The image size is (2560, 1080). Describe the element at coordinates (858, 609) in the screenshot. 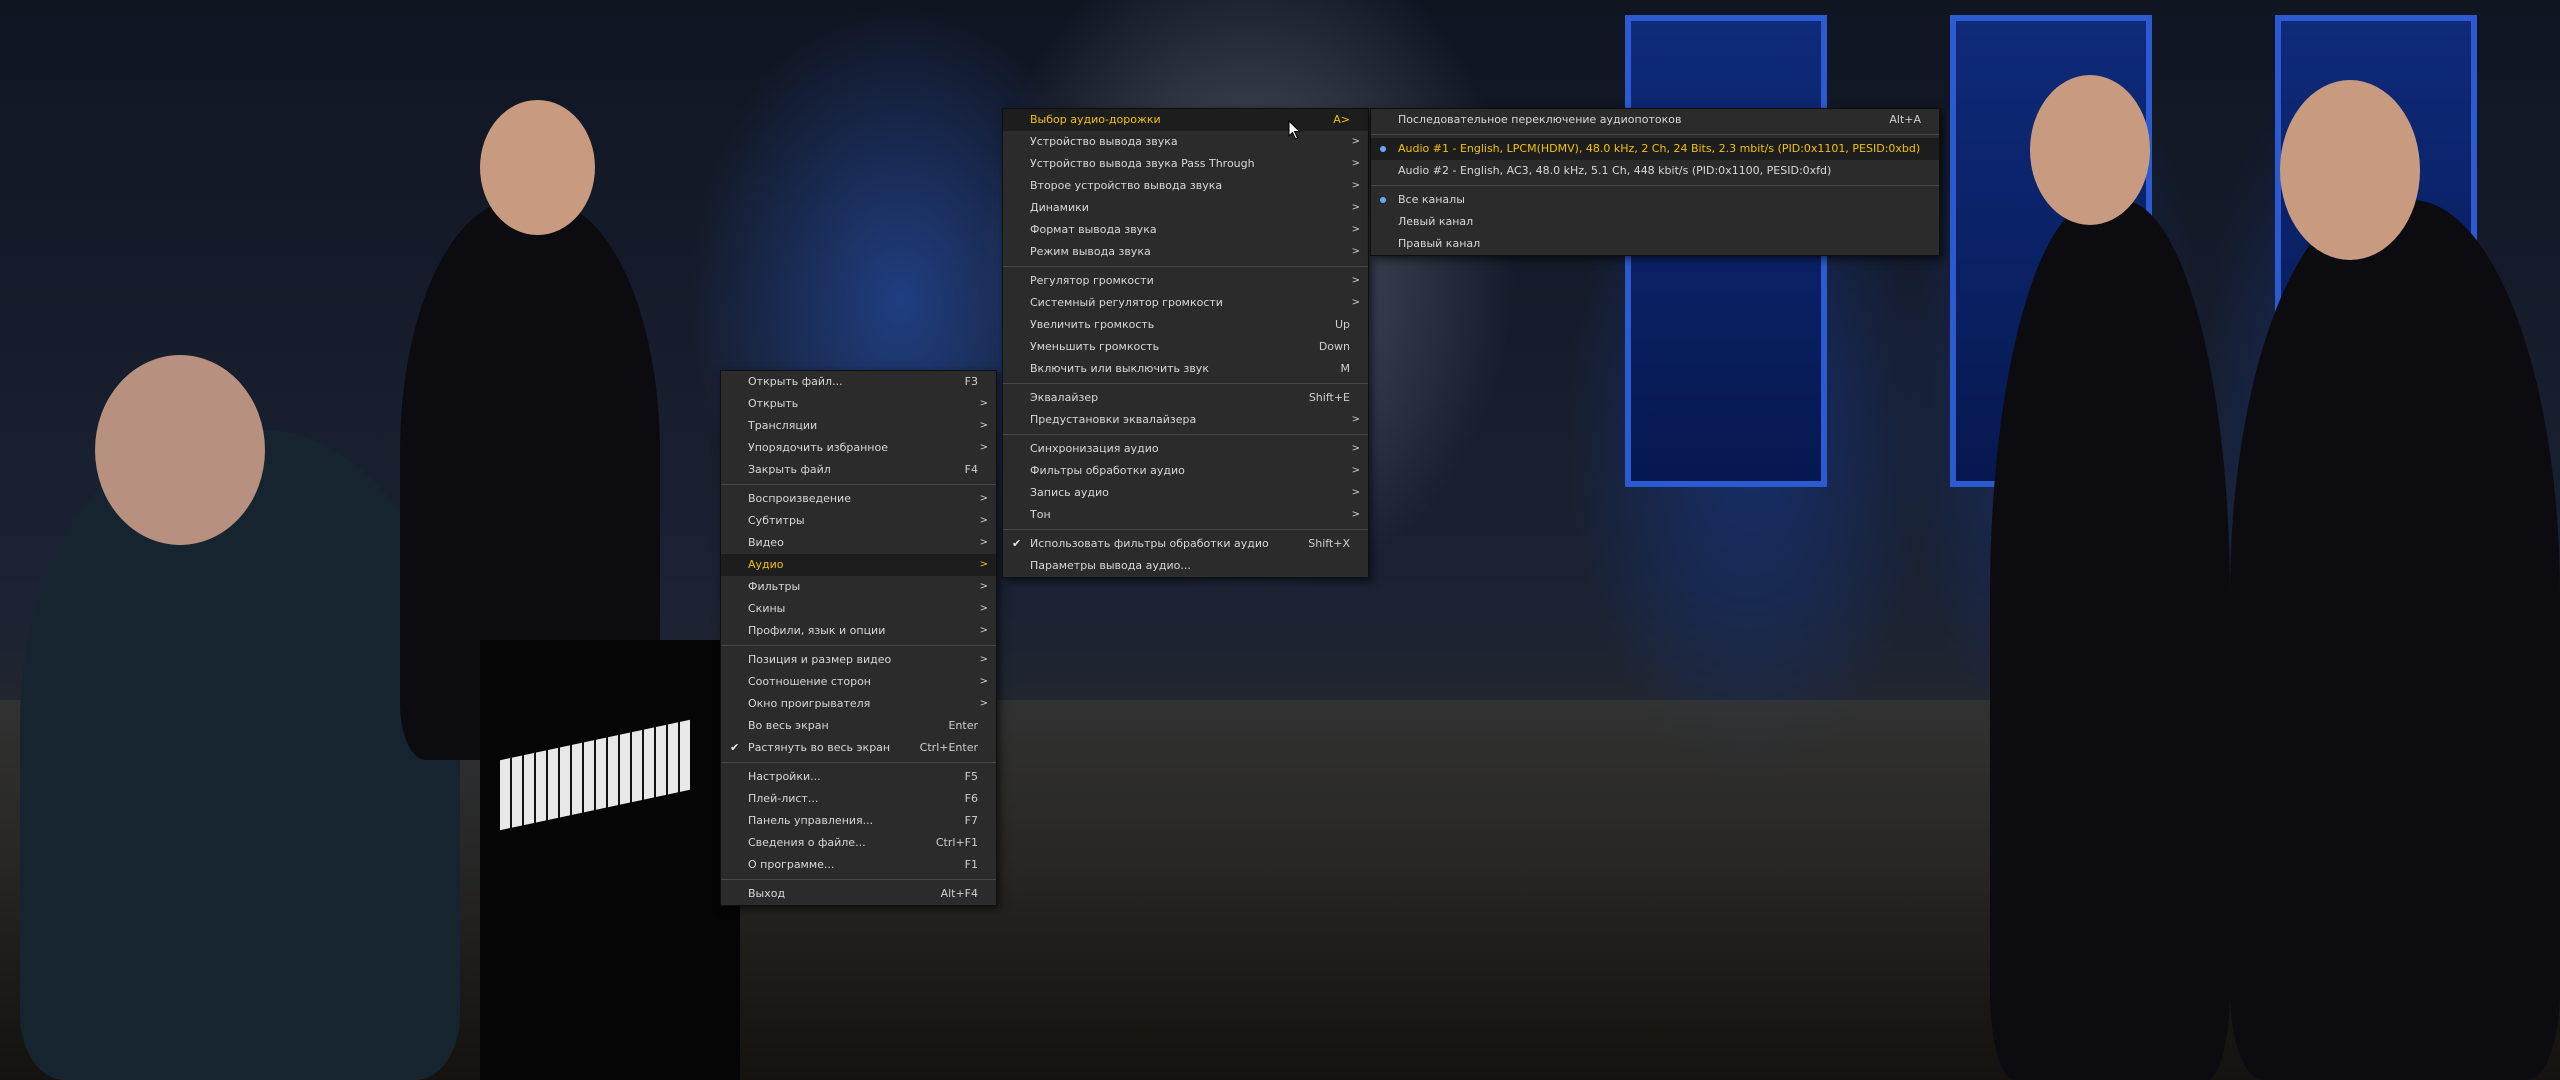

I see `main-menu-item: Скины >` at that location.